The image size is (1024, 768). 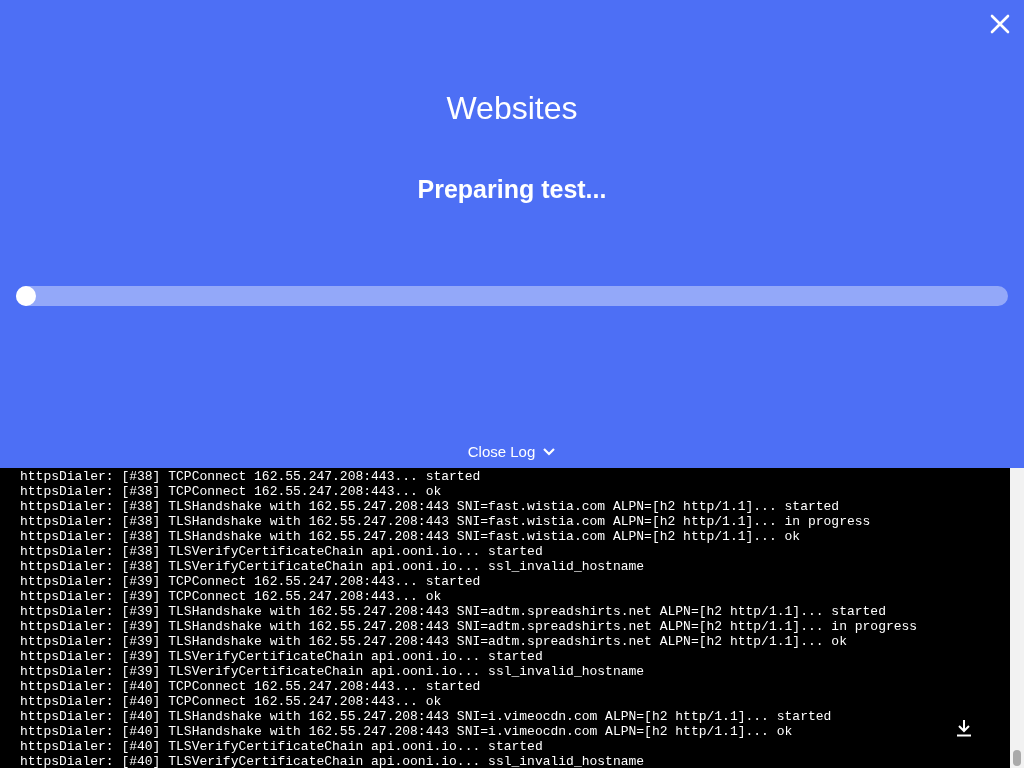 I want to click on log-line: httpsDialer: [#40] TLSVerifyCertificateChain api.ooni.io... ssl_invalid_hostname, so click(x=332, y=761).